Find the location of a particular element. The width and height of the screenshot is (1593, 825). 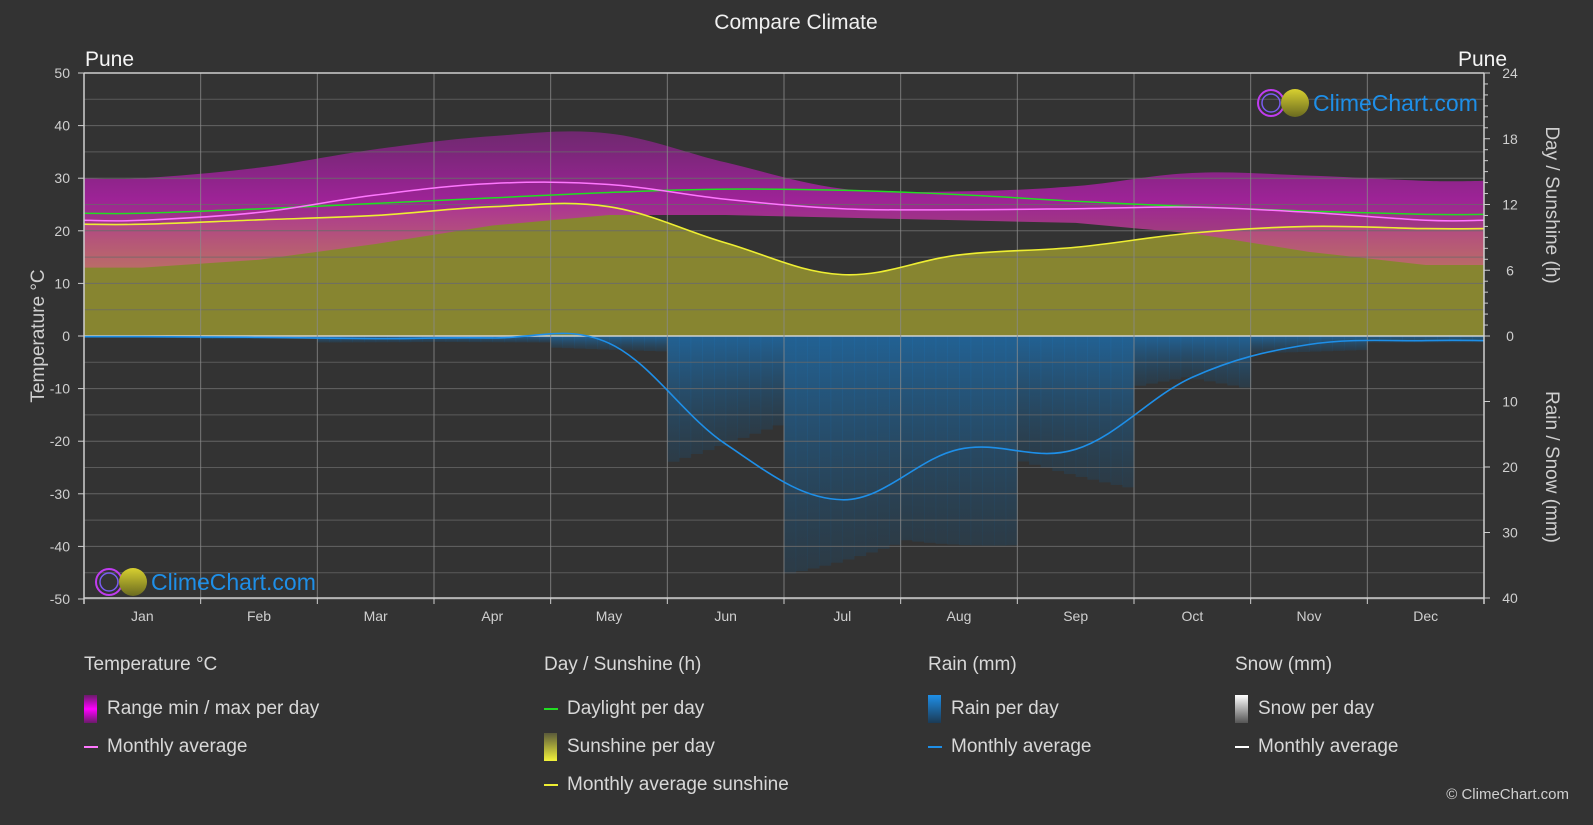

legend-label: Range min / max per day is located at coordinates (213, 708).